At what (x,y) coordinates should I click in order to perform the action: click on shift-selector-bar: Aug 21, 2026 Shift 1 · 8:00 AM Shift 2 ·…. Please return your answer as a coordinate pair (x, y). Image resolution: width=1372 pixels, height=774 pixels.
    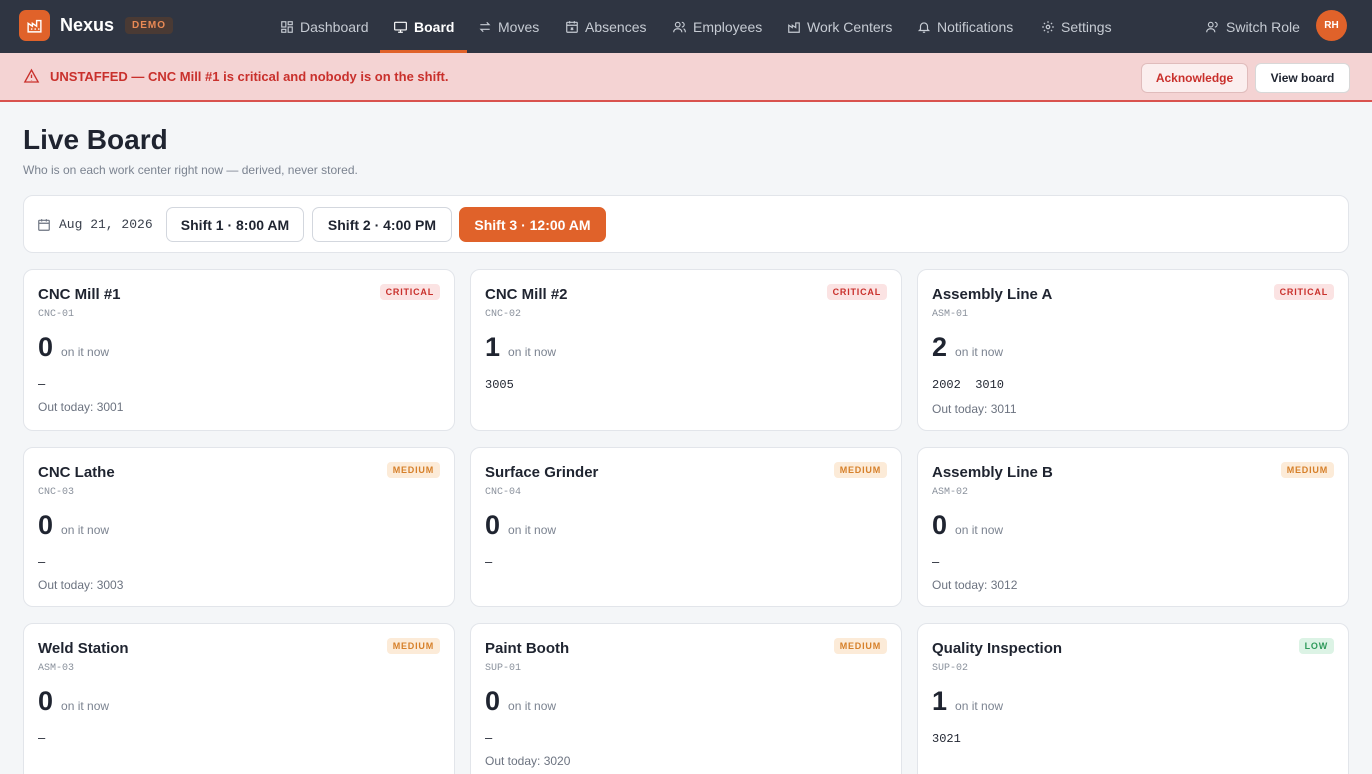
    Looking at the image, I should click on (686, 224).